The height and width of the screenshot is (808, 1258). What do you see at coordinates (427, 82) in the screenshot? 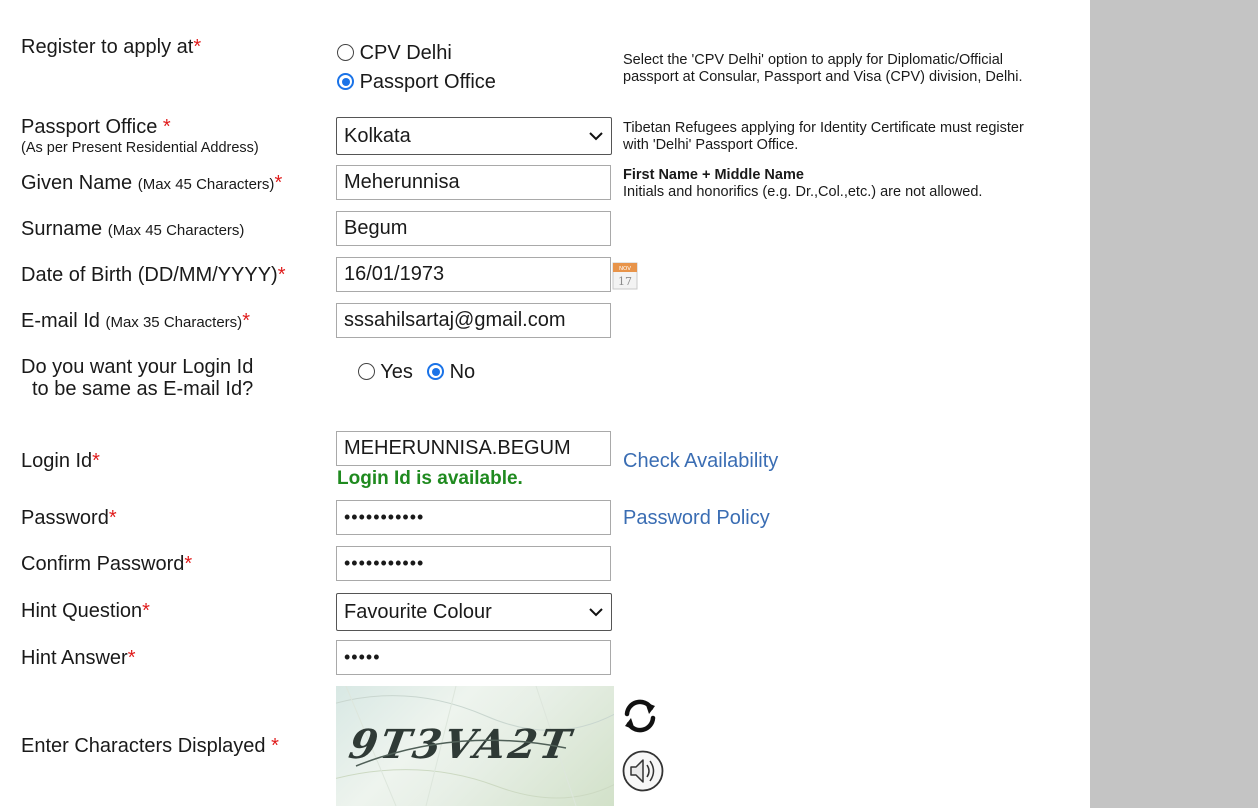
I see `radio-passport-office-label: Passport Office` at bounding box center [427, 82].